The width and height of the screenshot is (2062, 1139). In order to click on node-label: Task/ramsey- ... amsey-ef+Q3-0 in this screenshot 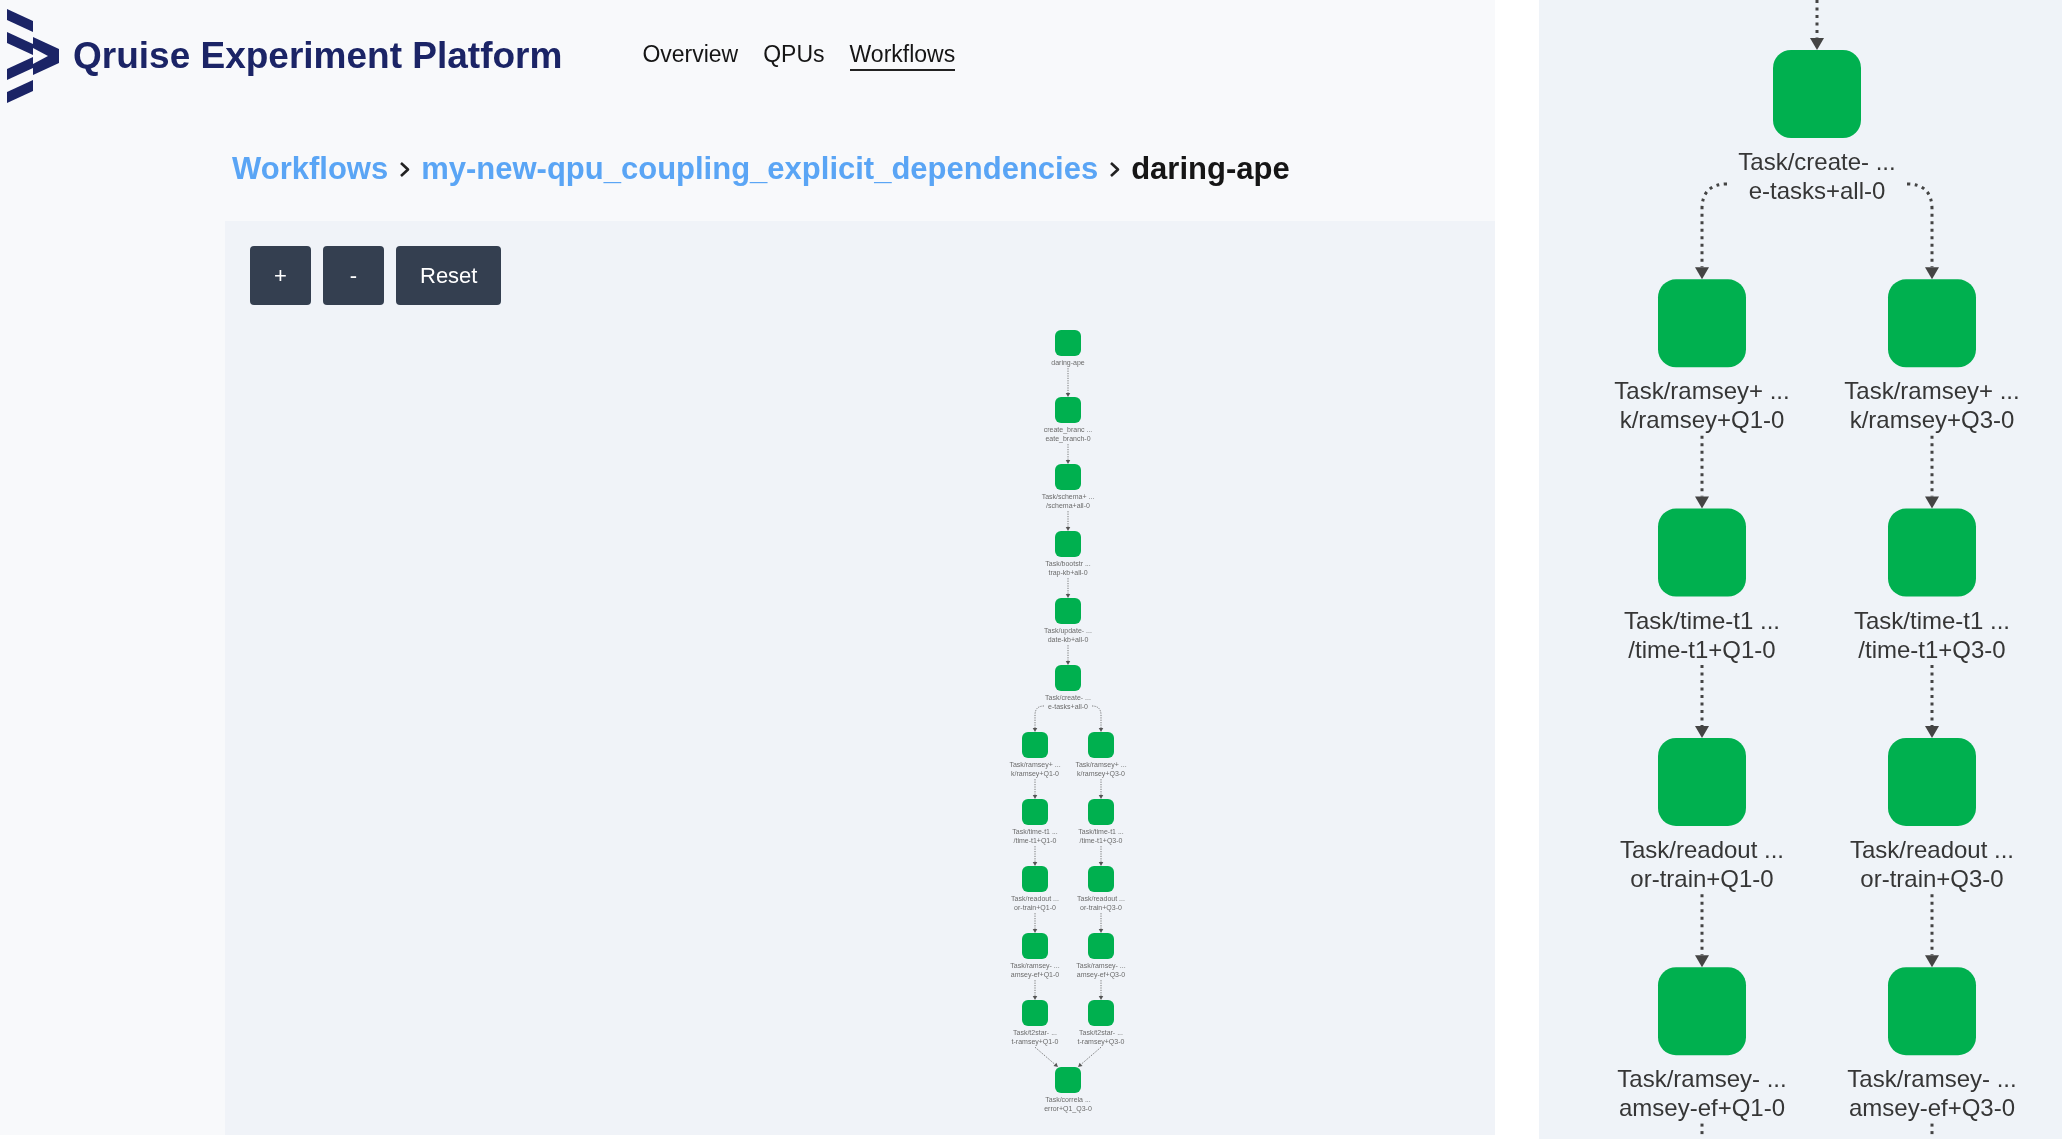, I will do `click(1932, 1092)`.